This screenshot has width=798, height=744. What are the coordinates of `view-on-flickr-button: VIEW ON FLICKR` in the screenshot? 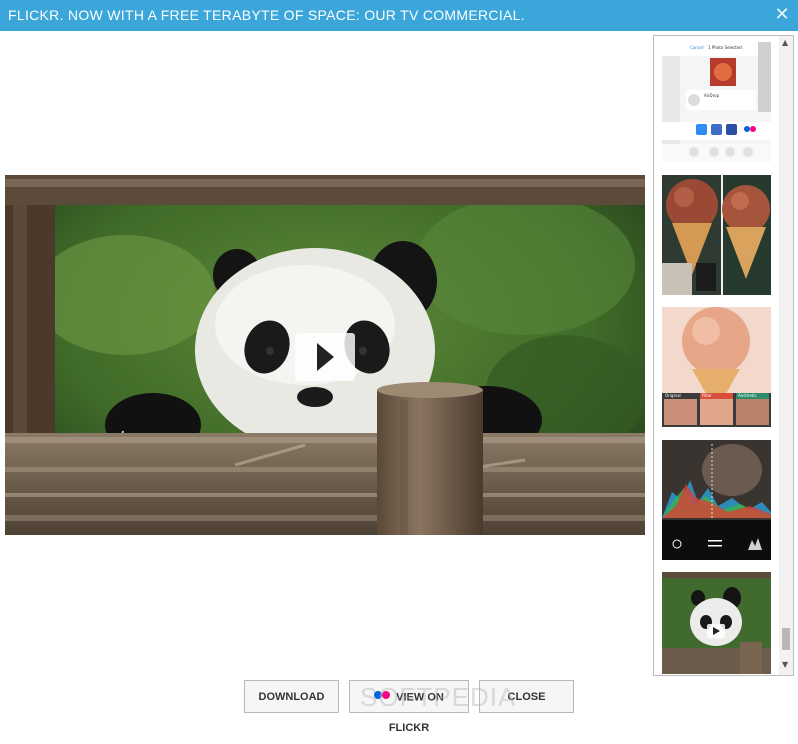 It's located at (409, 707).